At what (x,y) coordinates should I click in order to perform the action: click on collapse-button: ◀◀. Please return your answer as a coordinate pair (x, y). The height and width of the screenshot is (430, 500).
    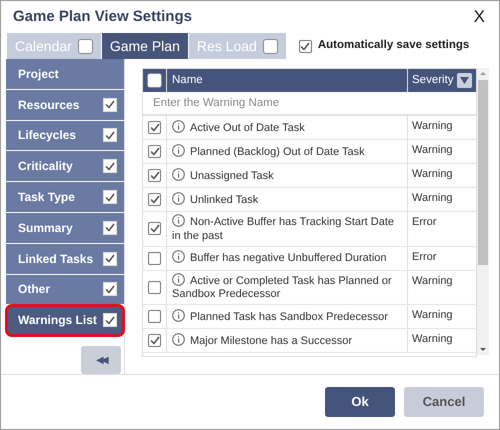
    Looking at the image, I should click on (101, 360).